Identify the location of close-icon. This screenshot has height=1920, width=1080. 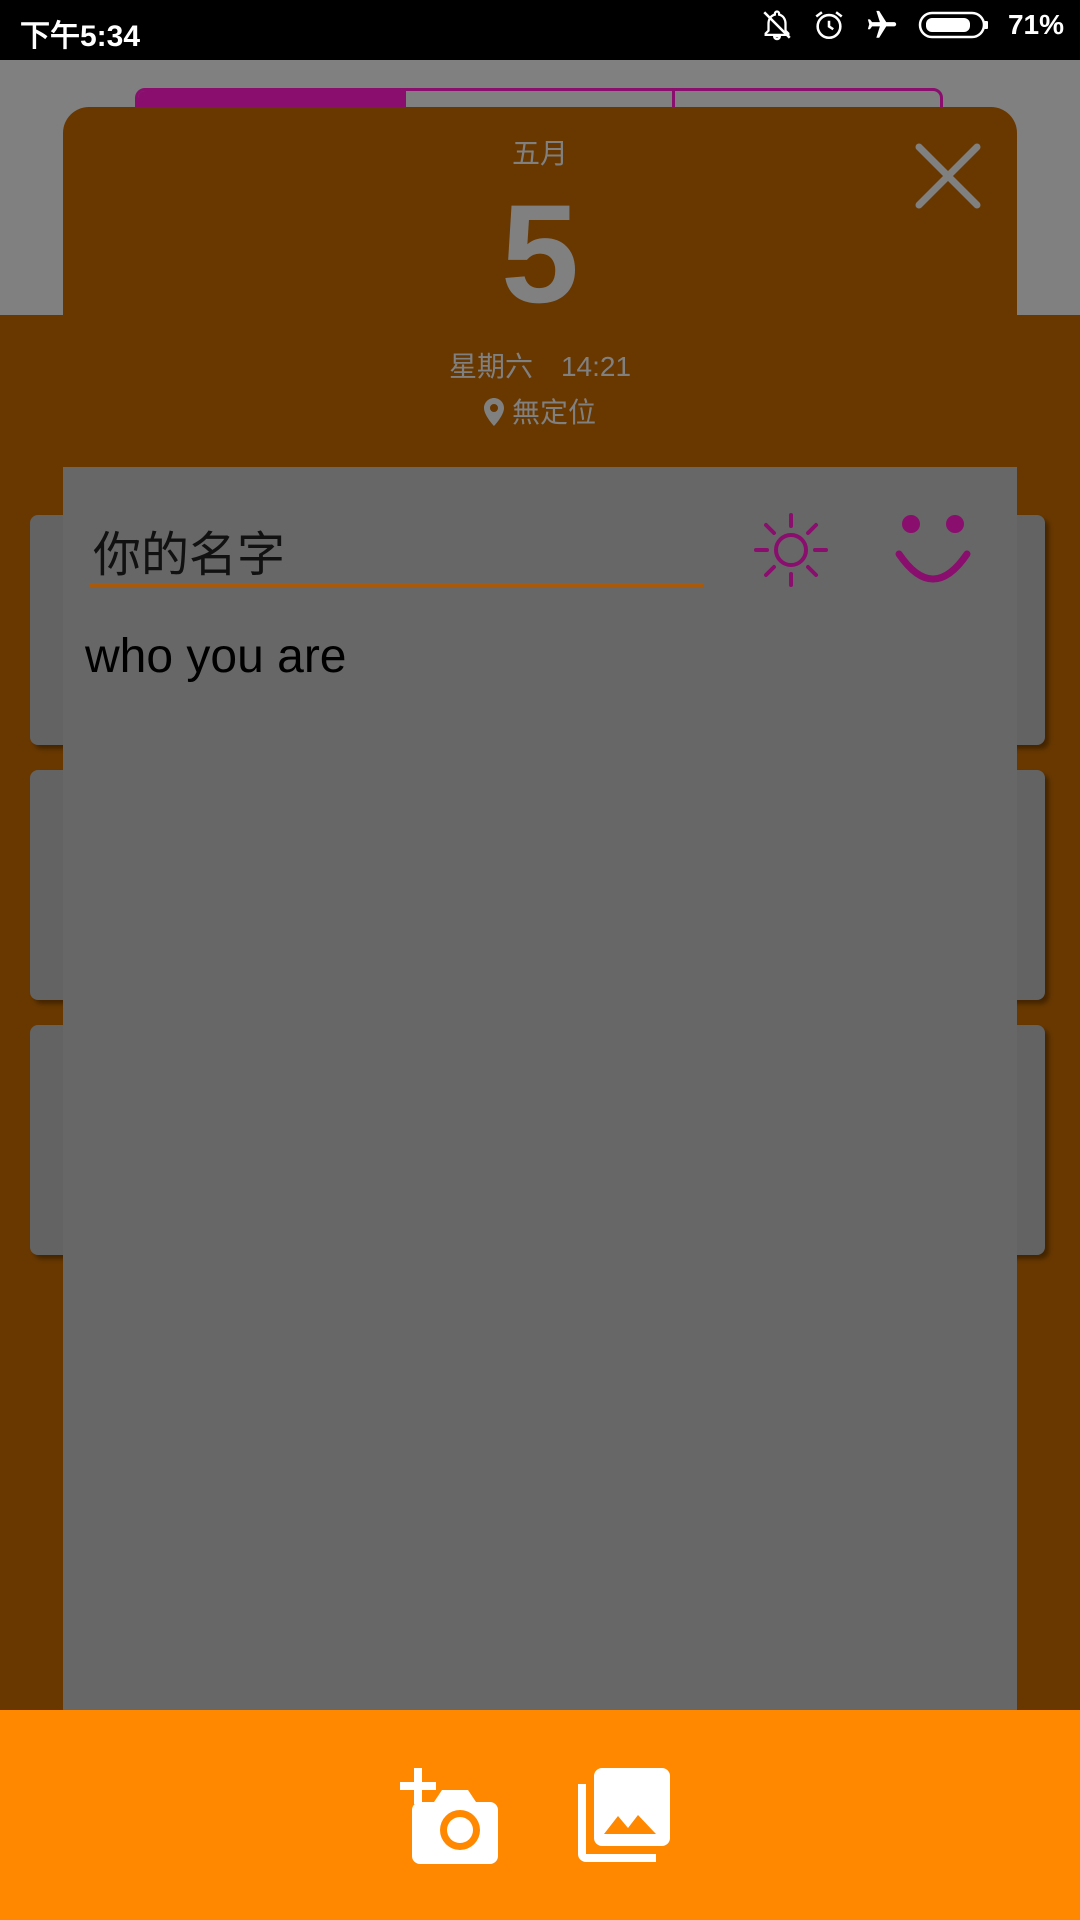
(948, 176).